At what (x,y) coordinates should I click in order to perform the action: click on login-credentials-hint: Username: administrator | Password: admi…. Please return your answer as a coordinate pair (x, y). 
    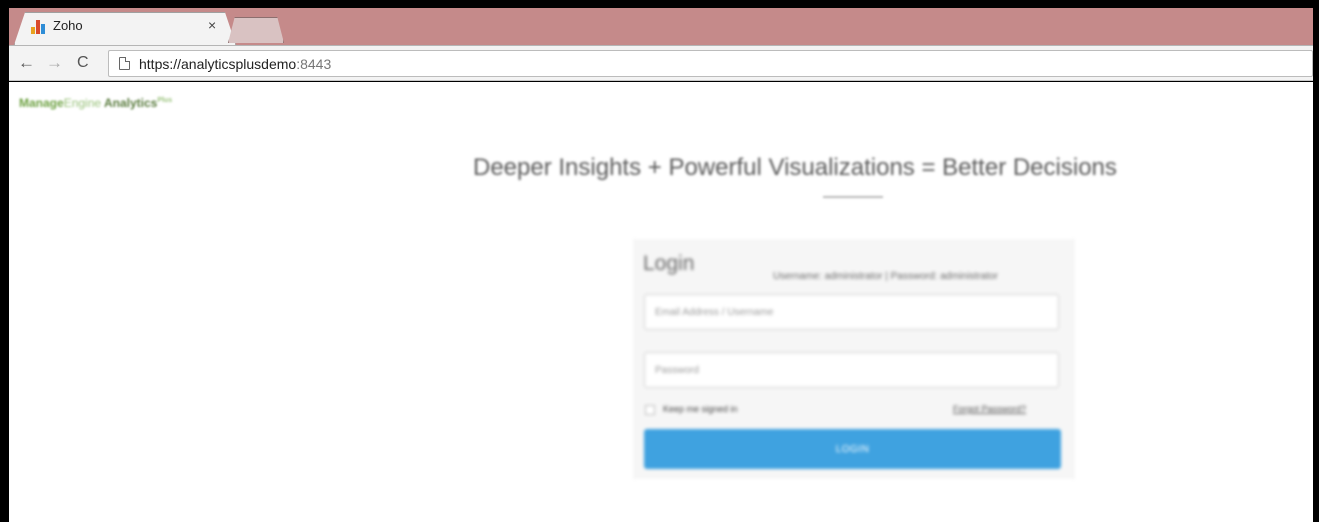
    Looking at the image, I should click on (885, 276).